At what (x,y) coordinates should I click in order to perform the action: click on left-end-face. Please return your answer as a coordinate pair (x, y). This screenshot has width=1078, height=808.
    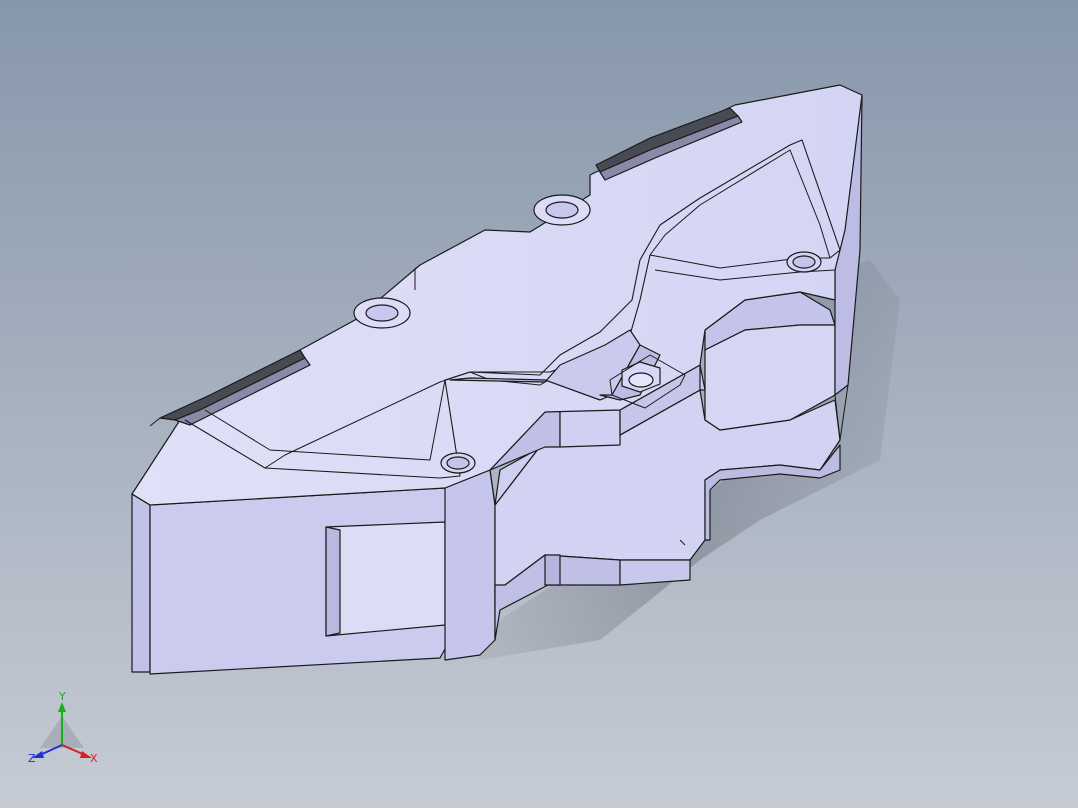
    Looking at the image, I should click on (141, 583).